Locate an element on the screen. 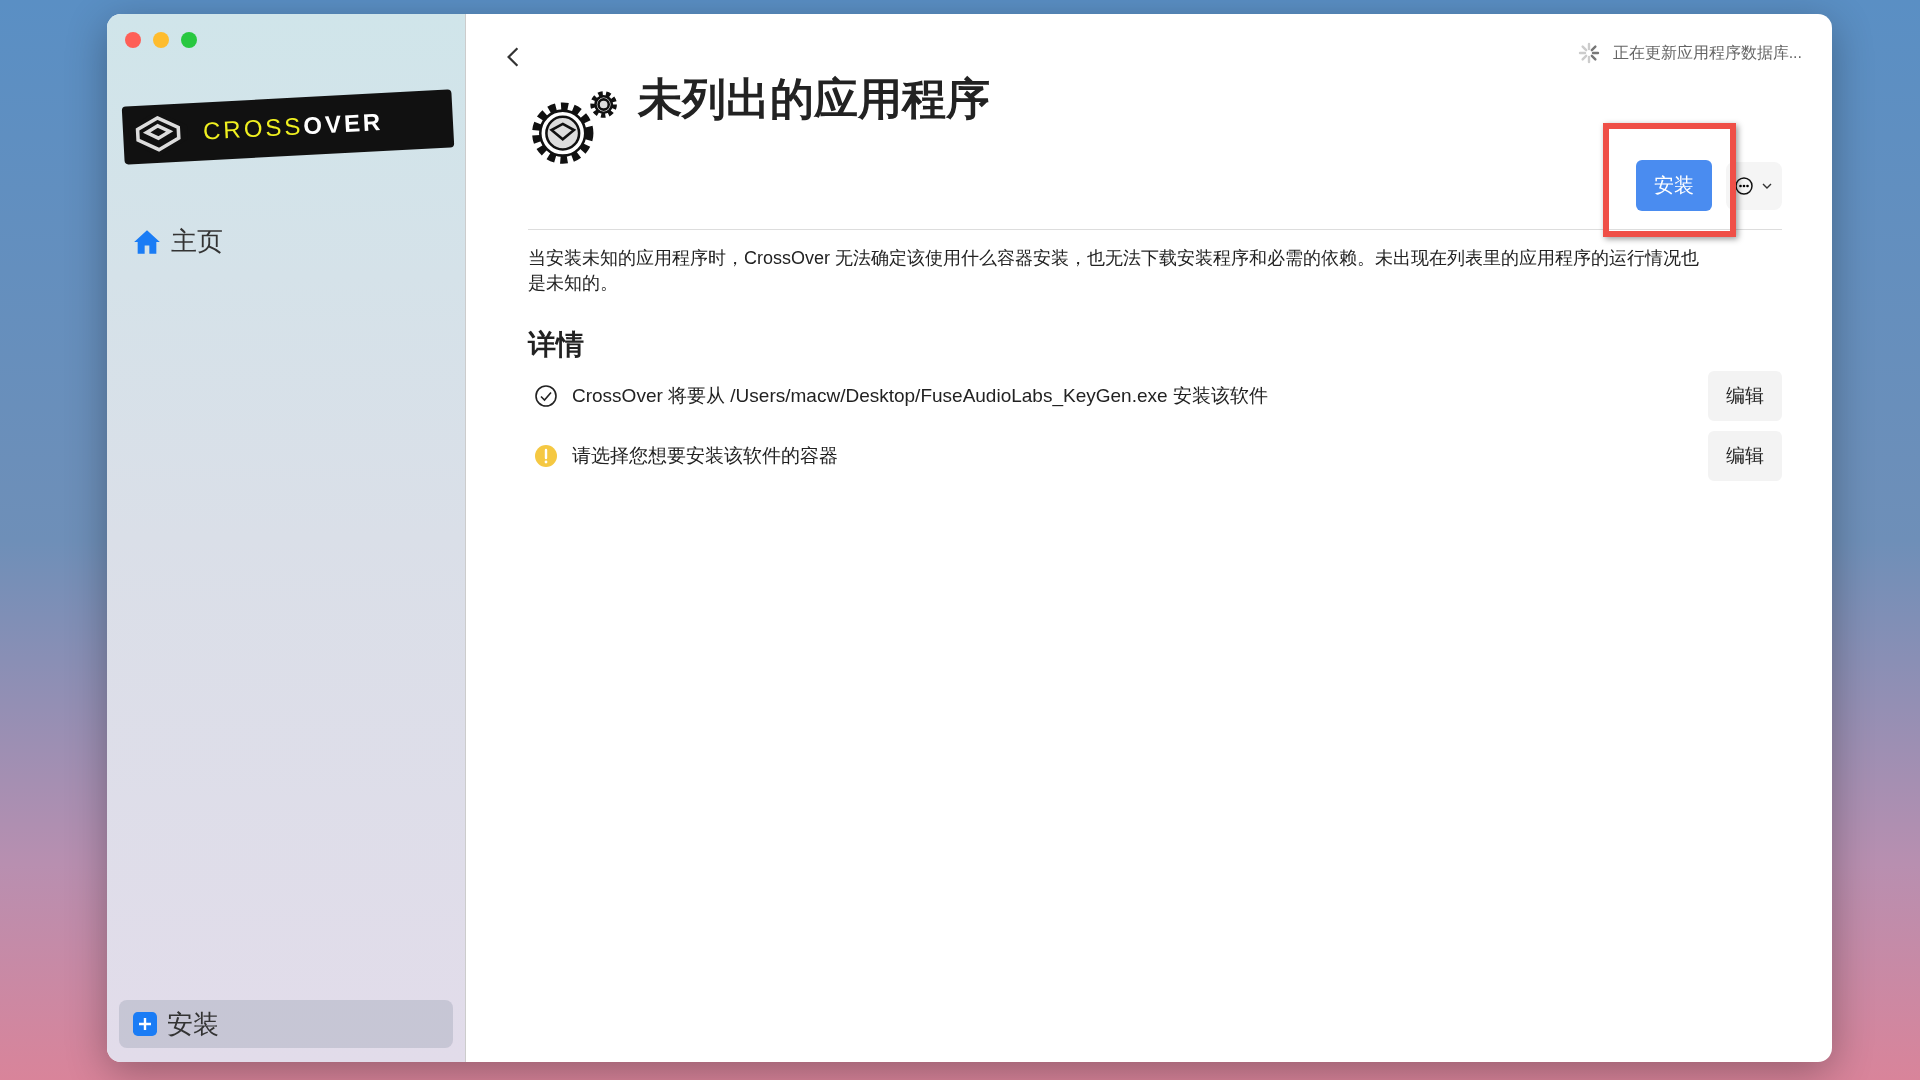  close-window-button is located at coordinates (133, 40).